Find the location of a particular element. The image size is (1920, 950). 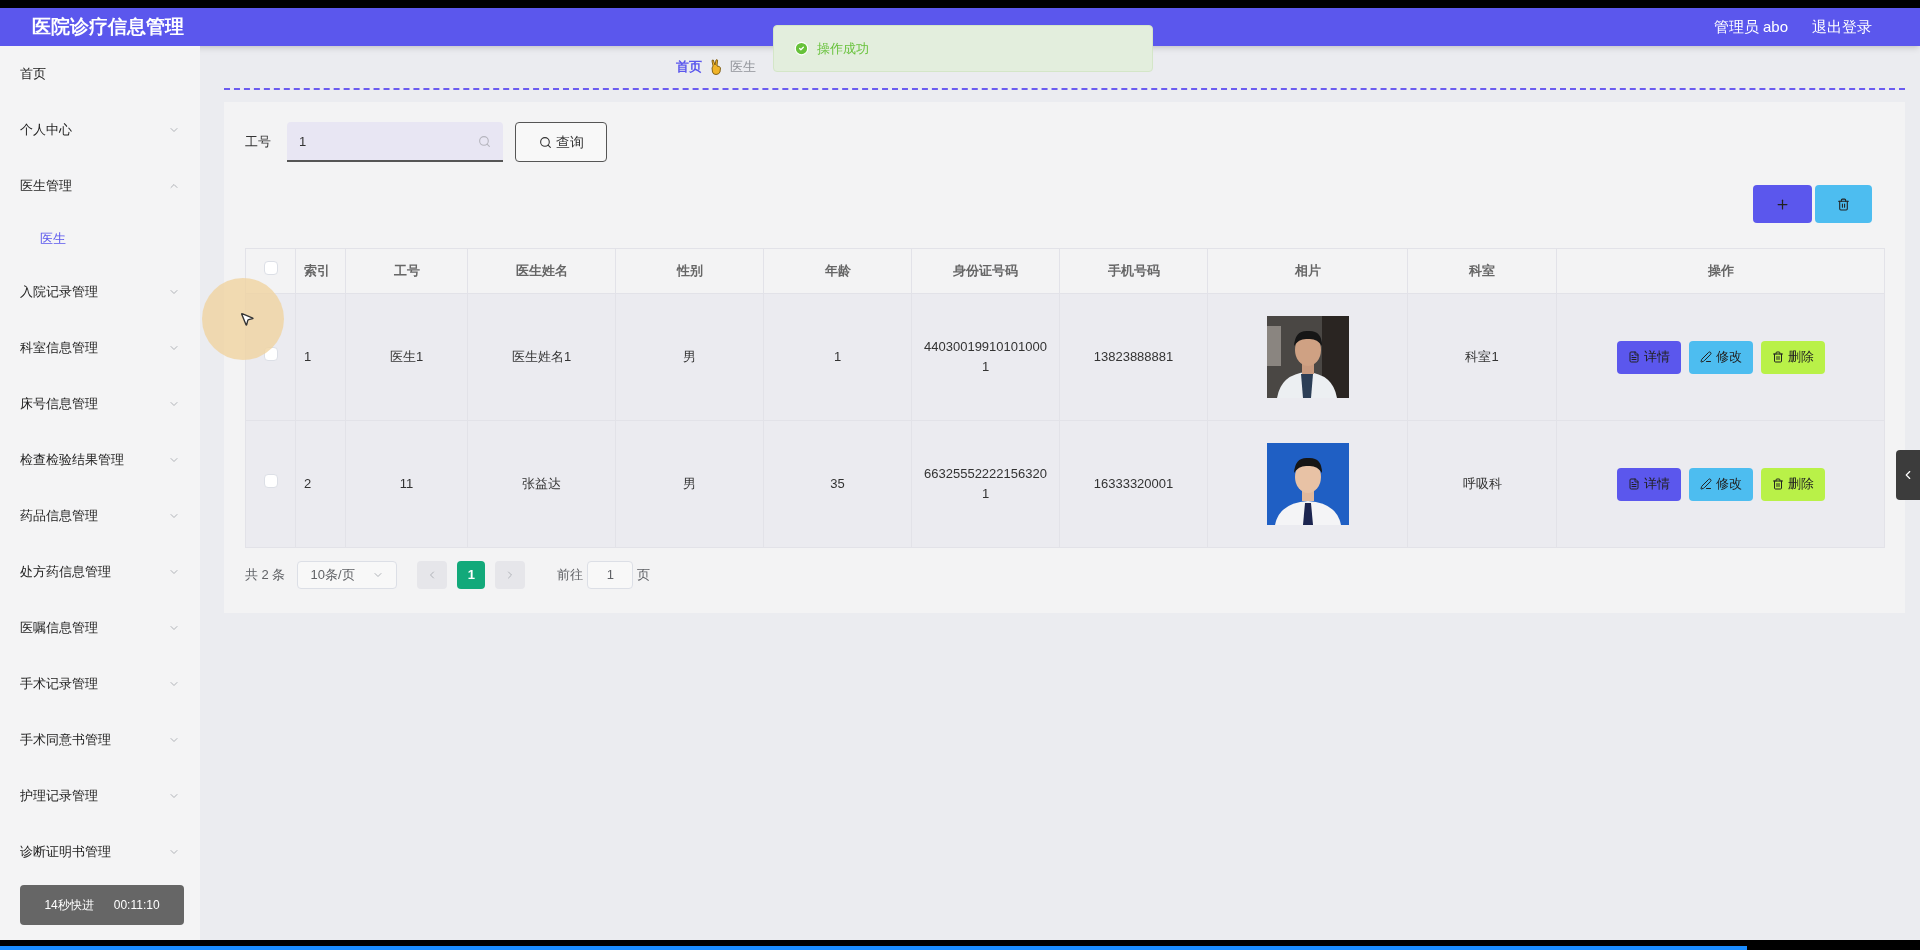

sidebar-item: 床号信息管理 is located at coordinates (100, 404).